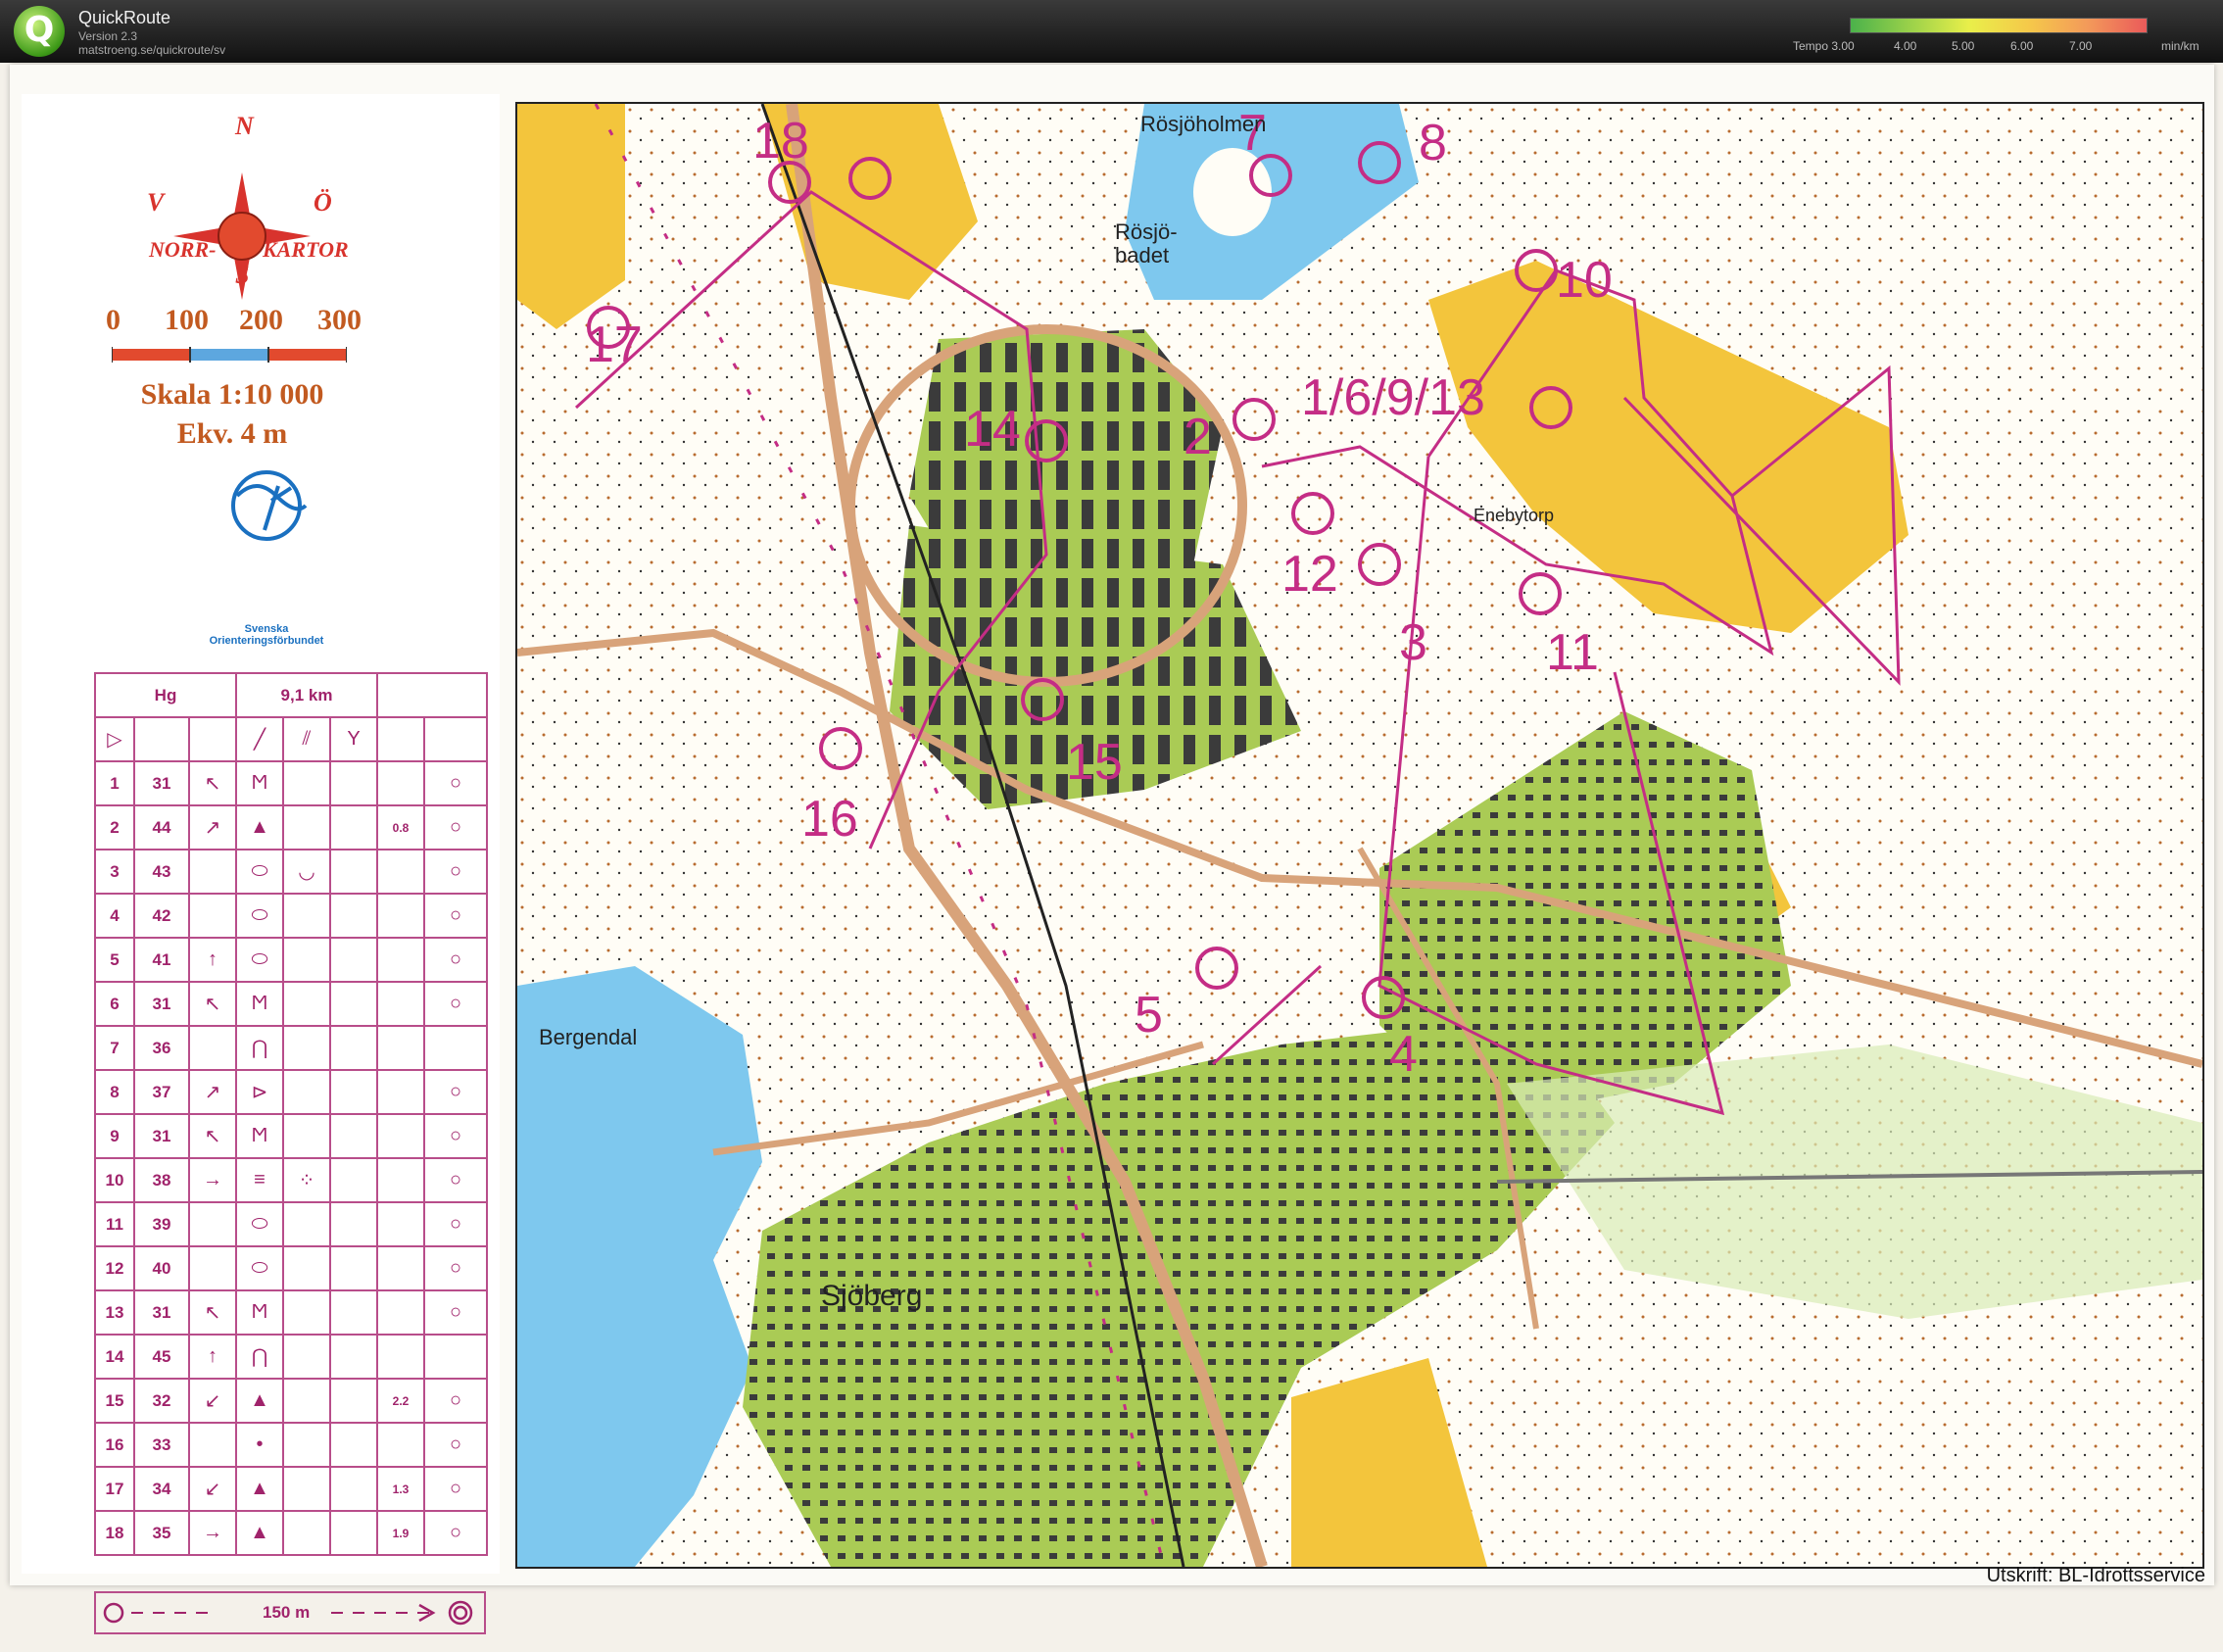  I want to click on direction-icon: ↙, so click(212, 1401).